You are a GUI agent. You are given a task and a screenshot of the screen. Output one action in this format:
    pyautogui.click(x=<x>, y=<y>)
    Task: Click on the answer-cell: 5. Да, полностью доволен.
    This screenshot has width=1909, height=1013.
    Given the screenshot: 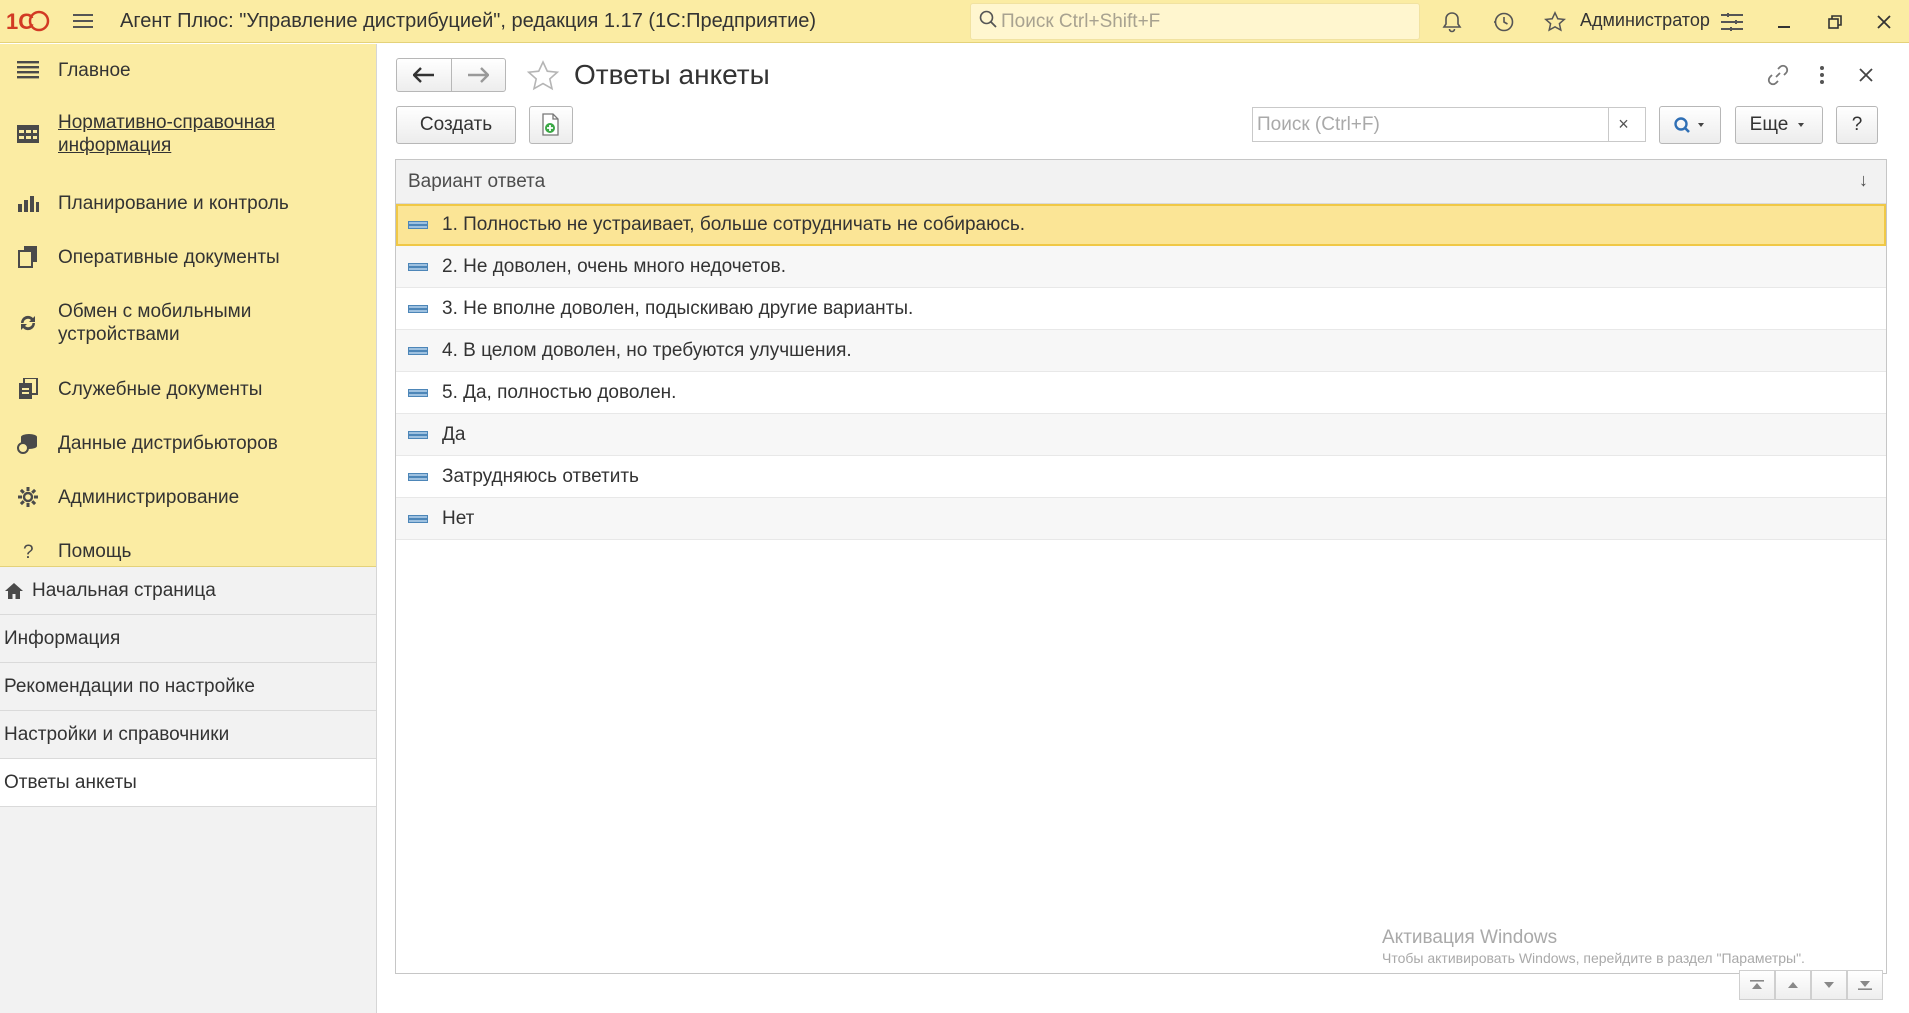 What is the action you would take?
    pyautogui.click(x=559, y=392)
    